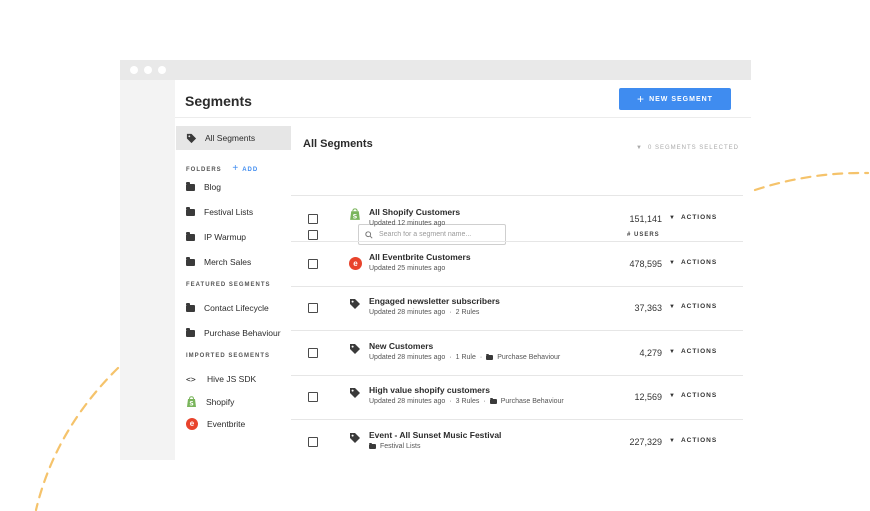  What do you see at coordinates (681, 99) in the screenshot?
I see `new-segment-label: NEW SEGMENT` at bounding box center [681, 99].